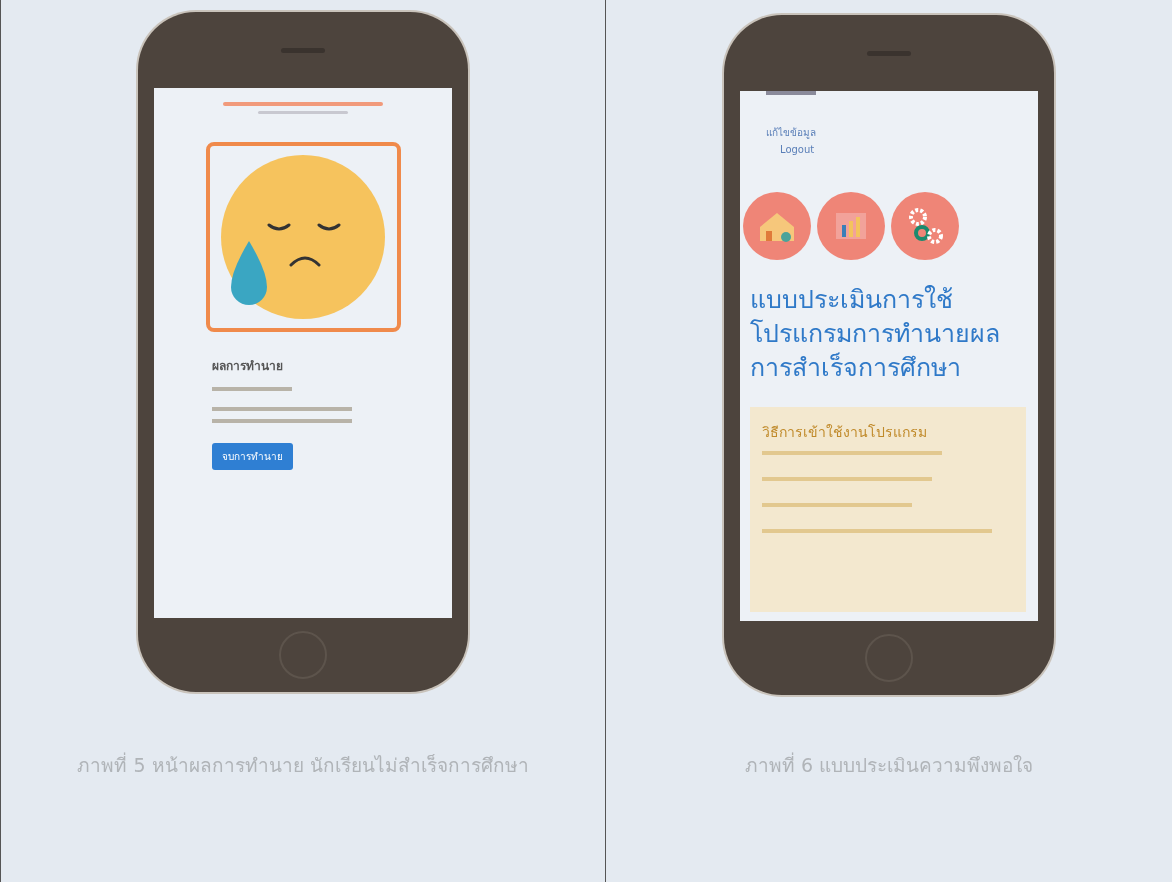 This screenshot has width=1172, height=882. What do you see at coordinates (303, 237) in the screenshot?
I see `crying-face-icon` at bounding box center [303, 237].